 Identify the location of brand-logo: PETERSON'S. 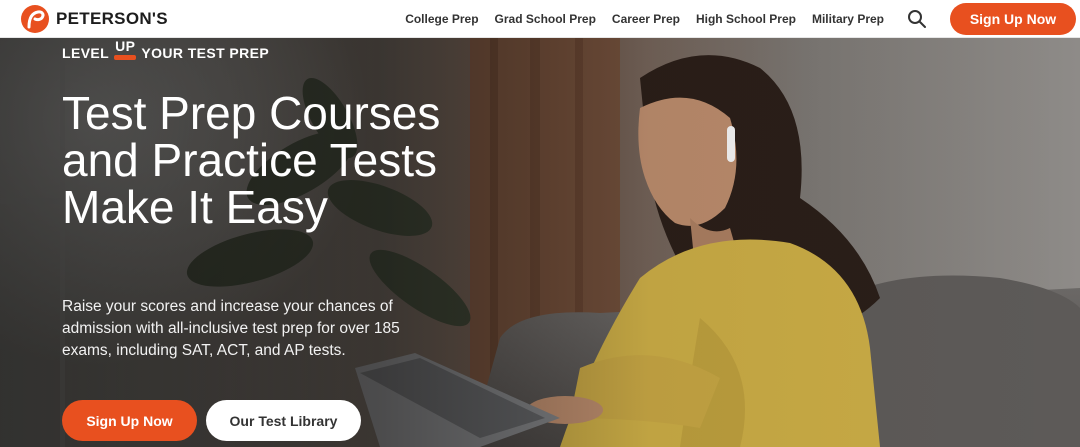
(94, 19).